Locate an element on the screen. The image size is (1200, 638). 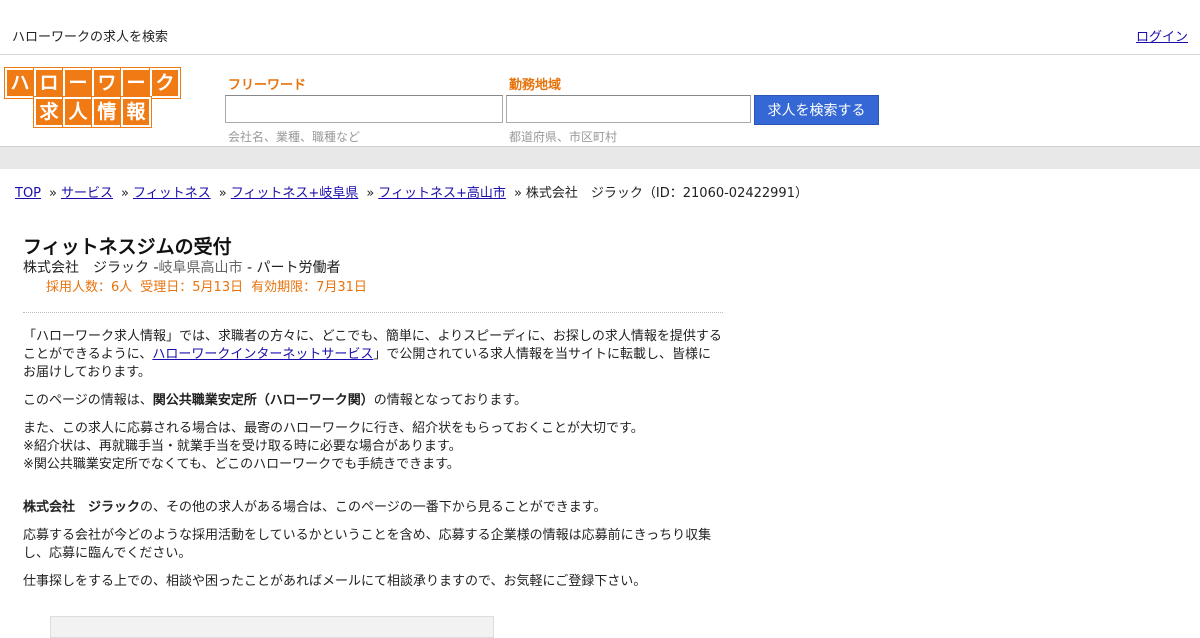
login-link: ログイン is located at coordinates (1162, 35).